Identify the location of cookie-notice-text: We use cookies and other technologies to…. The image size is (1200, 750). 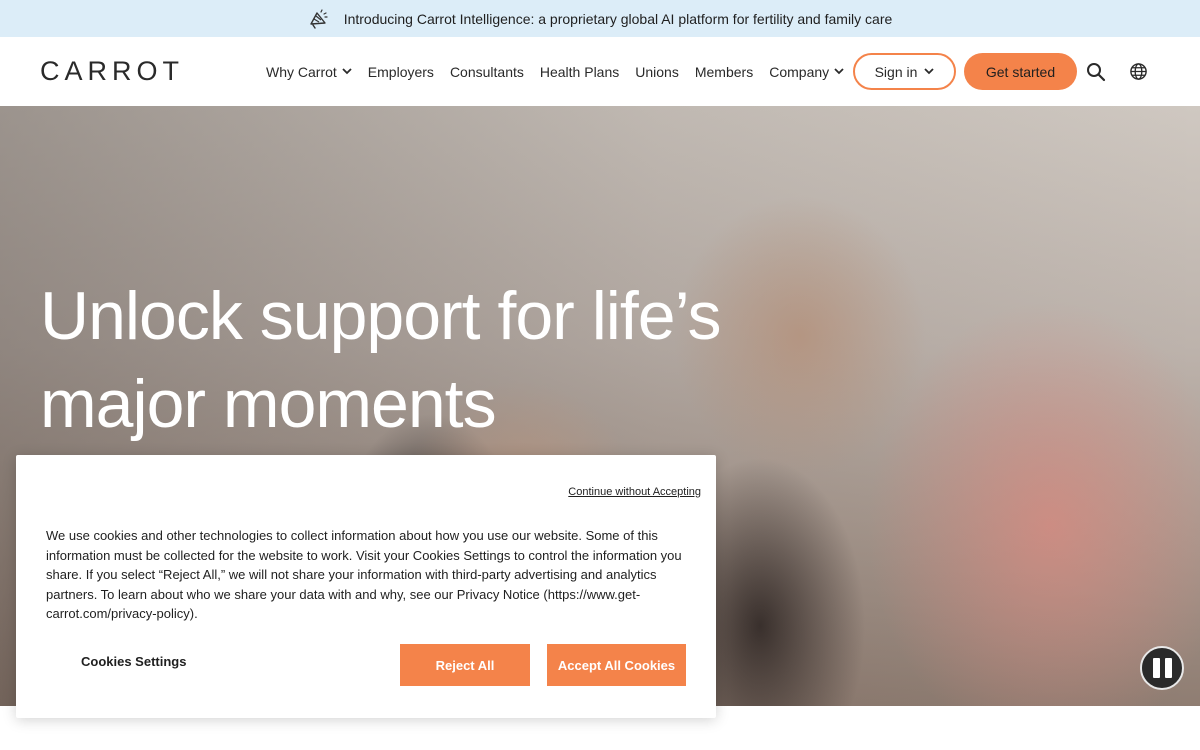
(364, 575).